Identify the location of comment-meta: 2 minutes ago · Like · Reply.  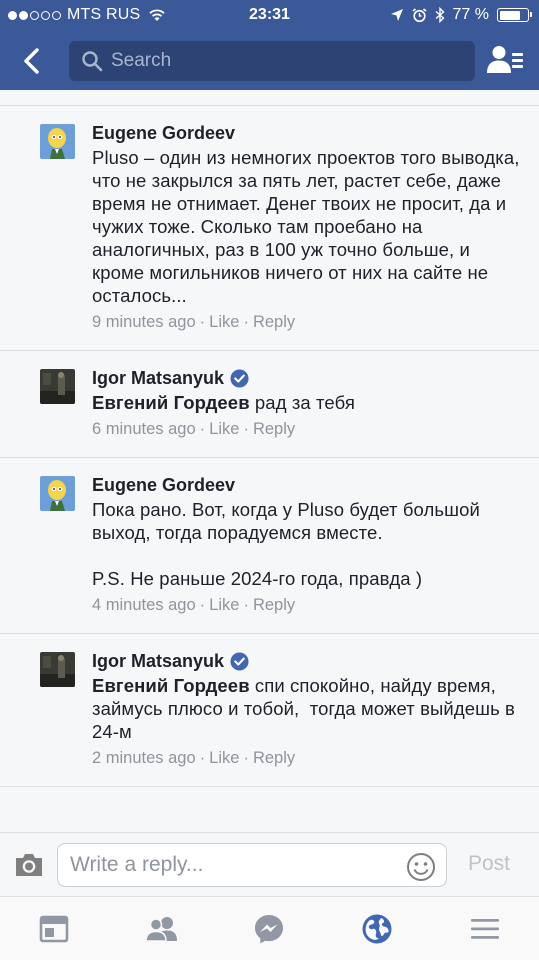
(194, 758).